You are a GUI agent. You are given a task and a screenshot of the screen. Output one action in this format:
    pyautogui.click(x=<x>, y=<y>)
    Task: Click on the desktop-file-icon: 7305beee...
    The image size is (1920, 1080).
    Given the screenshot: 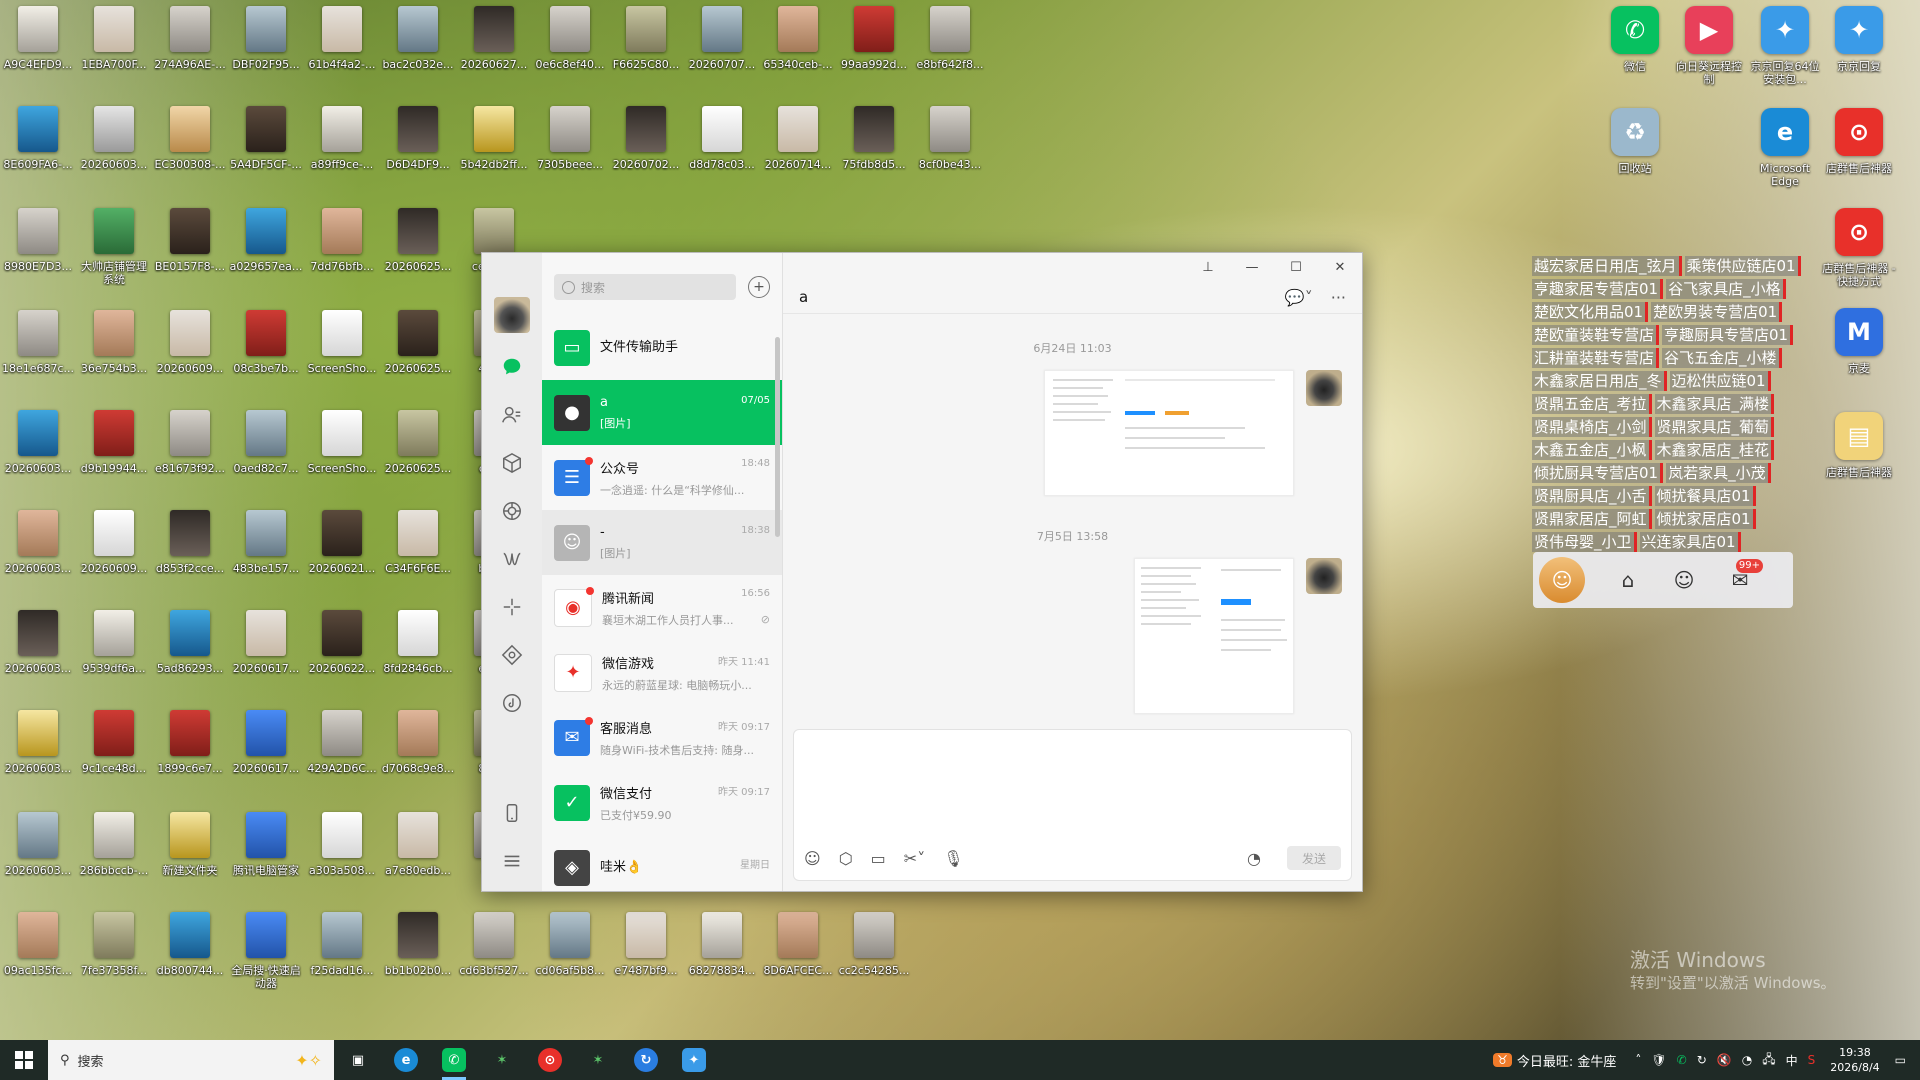 What is the action you would take?
    pyautogui.click(x=570, y=147)
    